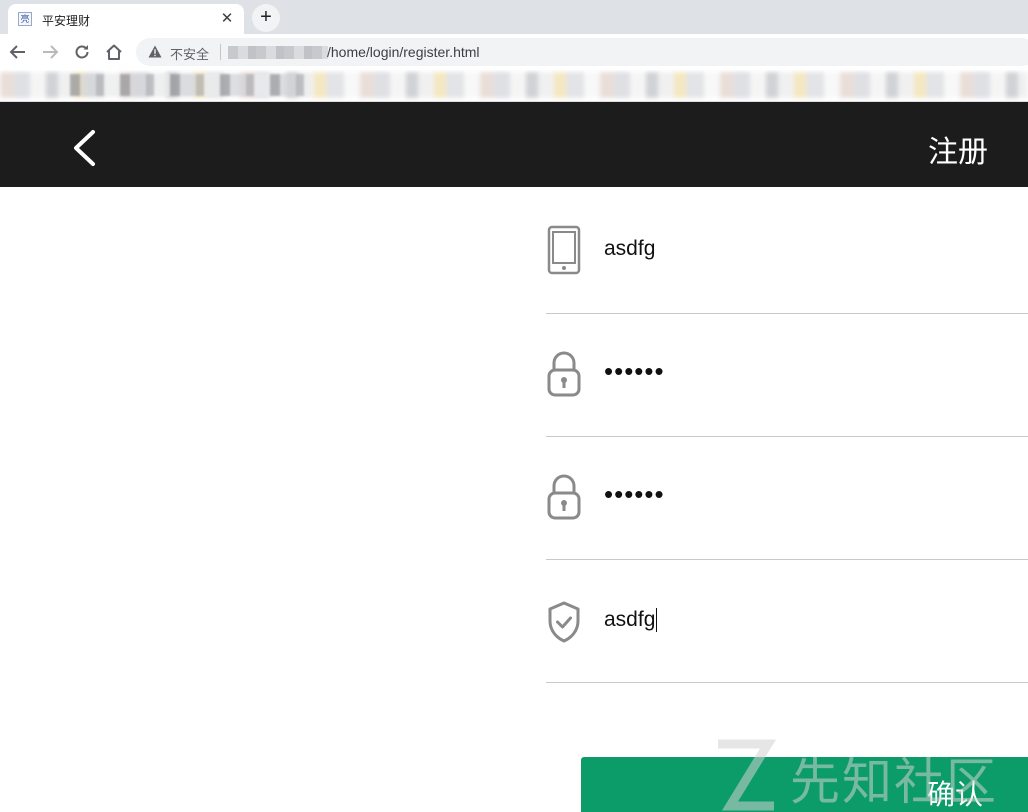 This screenshot has width=1028, height=812. What do you see at coordinates (787, 375) in the screenshot?
I see `password-field-row: ••••••` at bounding box center [787, 375].